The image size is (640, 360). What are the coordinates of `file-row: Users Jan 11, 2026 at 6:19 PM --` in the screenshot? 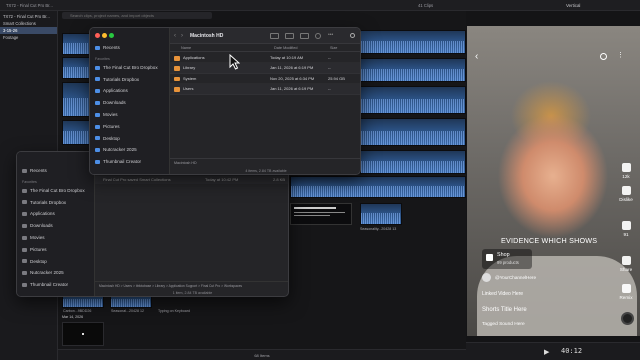 It's located at (265, 89).